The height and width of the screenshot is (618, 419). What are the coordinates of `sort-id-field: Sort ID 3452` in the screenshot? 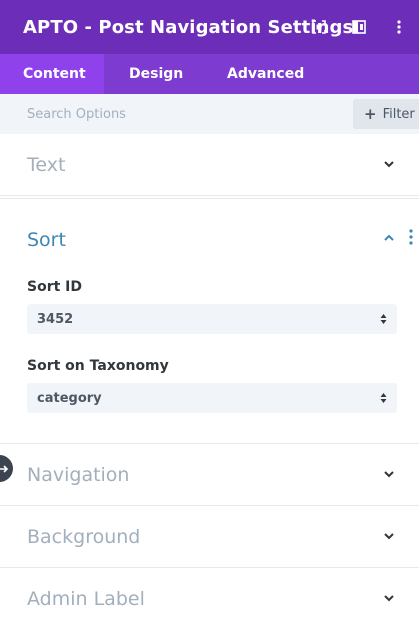 It's located at (209, 306).